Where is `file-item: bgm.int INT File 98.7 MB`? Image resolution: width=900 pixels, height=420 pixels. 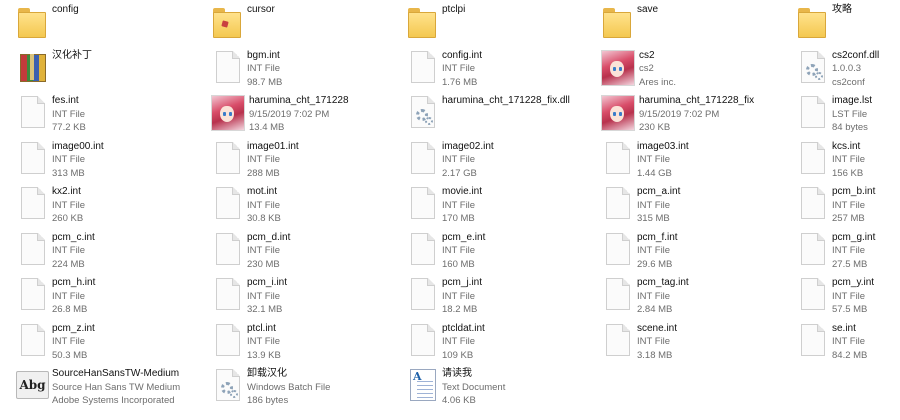 file-item: bgm.int INT File 98.7 MB is located at coordinates (308, 70).